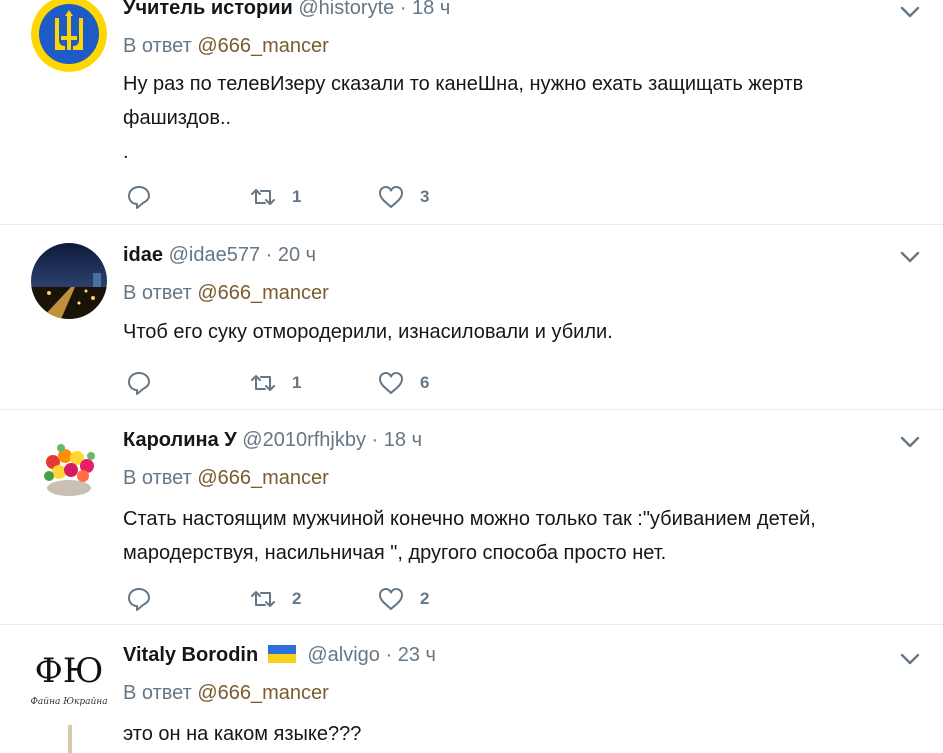 This screenshot has width=943, height=753. Describe the element at coordinates (403, 197) in the screenshot. I see `like-button: 3` at that location.